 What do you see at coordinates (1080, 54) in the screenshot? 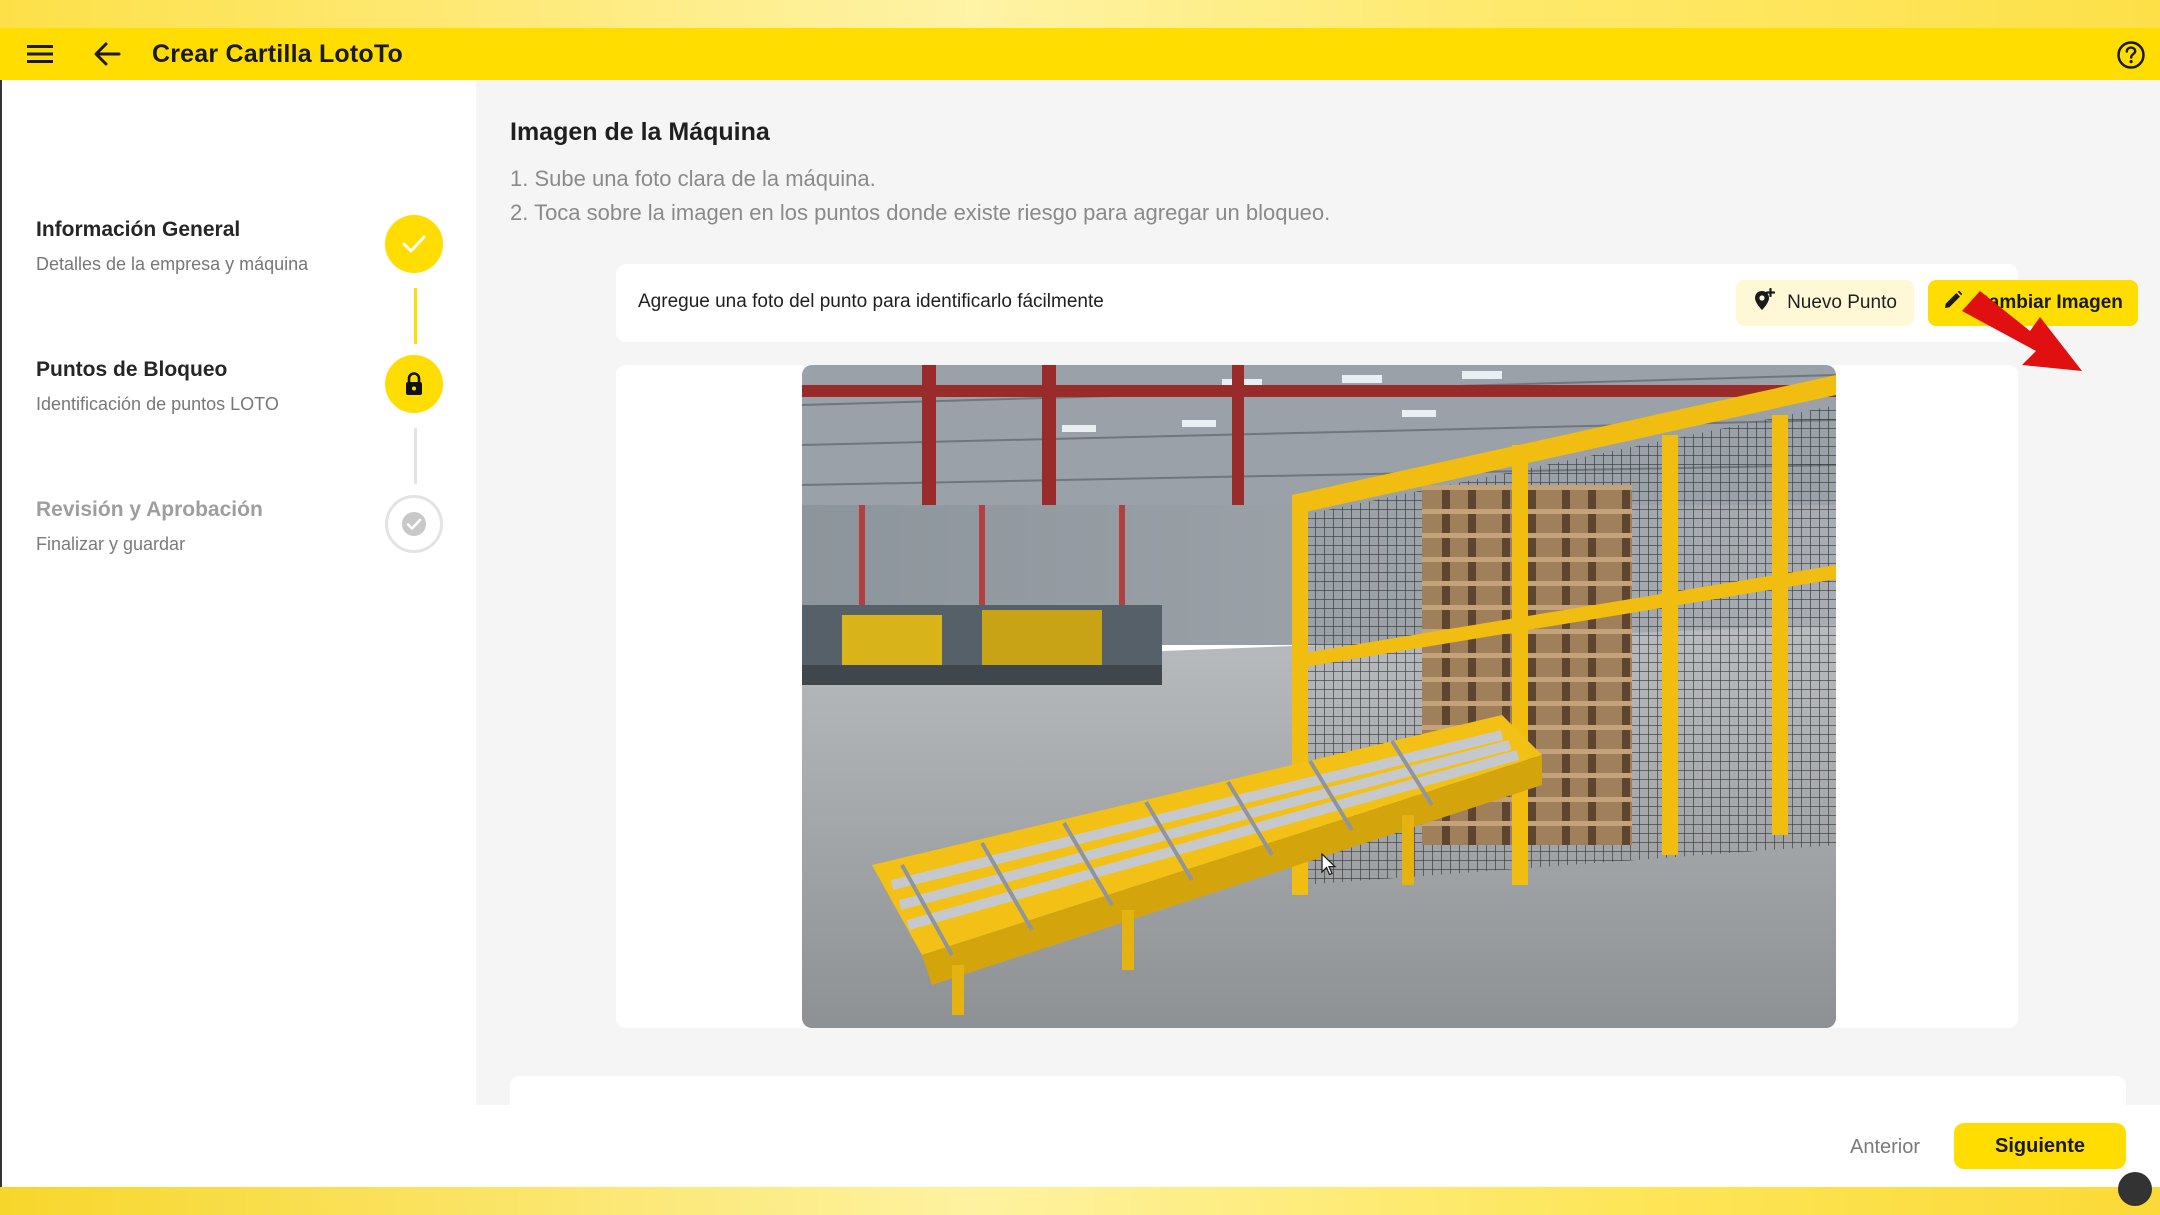
I see `app-bar: Crear Cartilla LotoTo` at bounding box center [1080, 54].